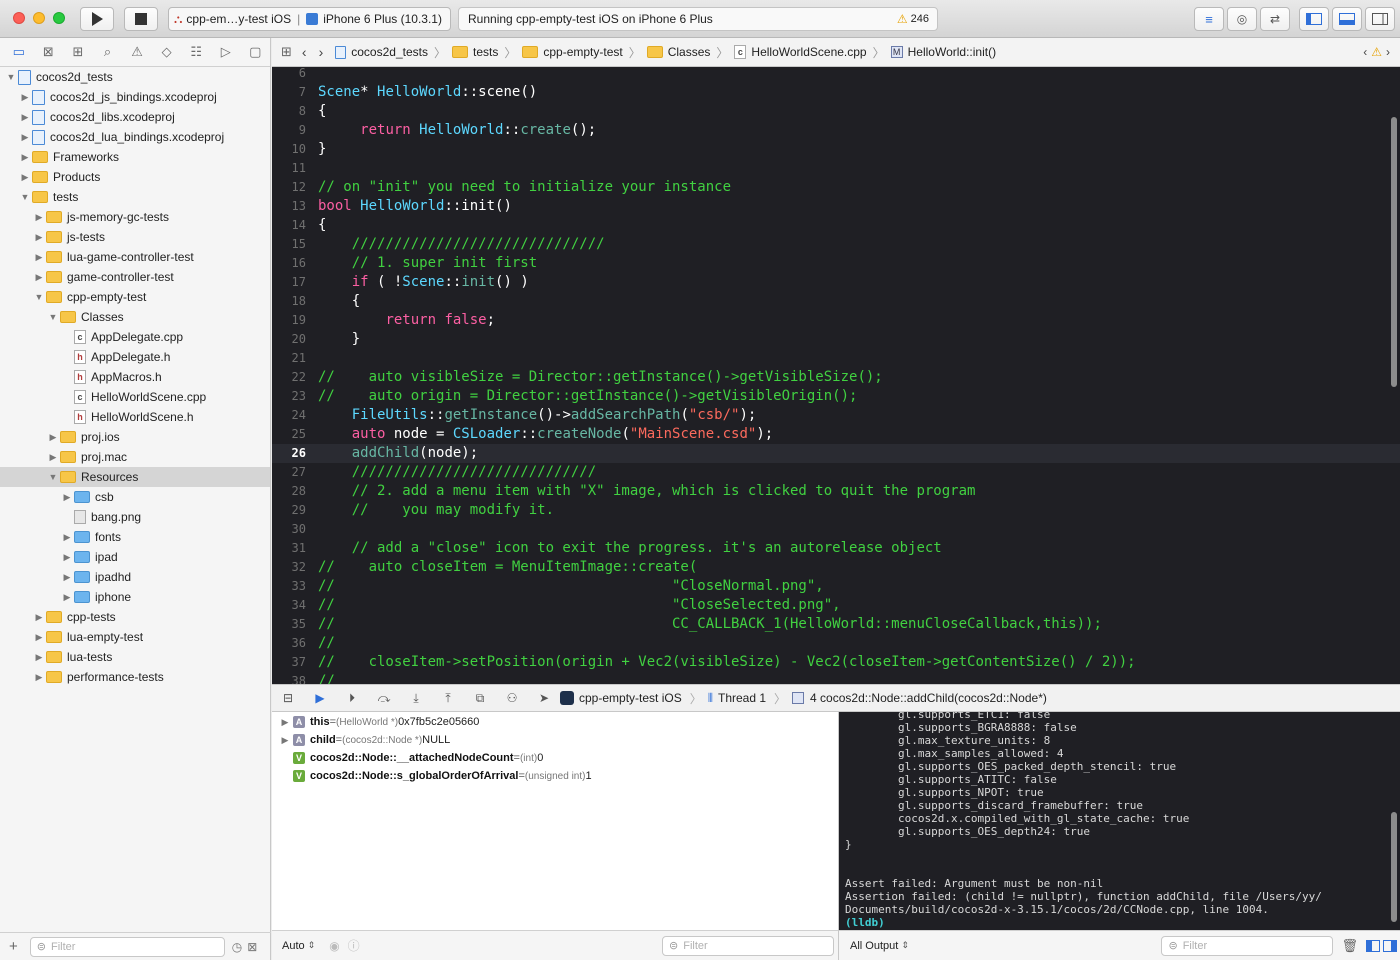  What do you see at coordinates (390, 52) in the screenshot?
I see `breadcrumb-item: cocos2d_tests 〉` at bounding box center [390, 52].